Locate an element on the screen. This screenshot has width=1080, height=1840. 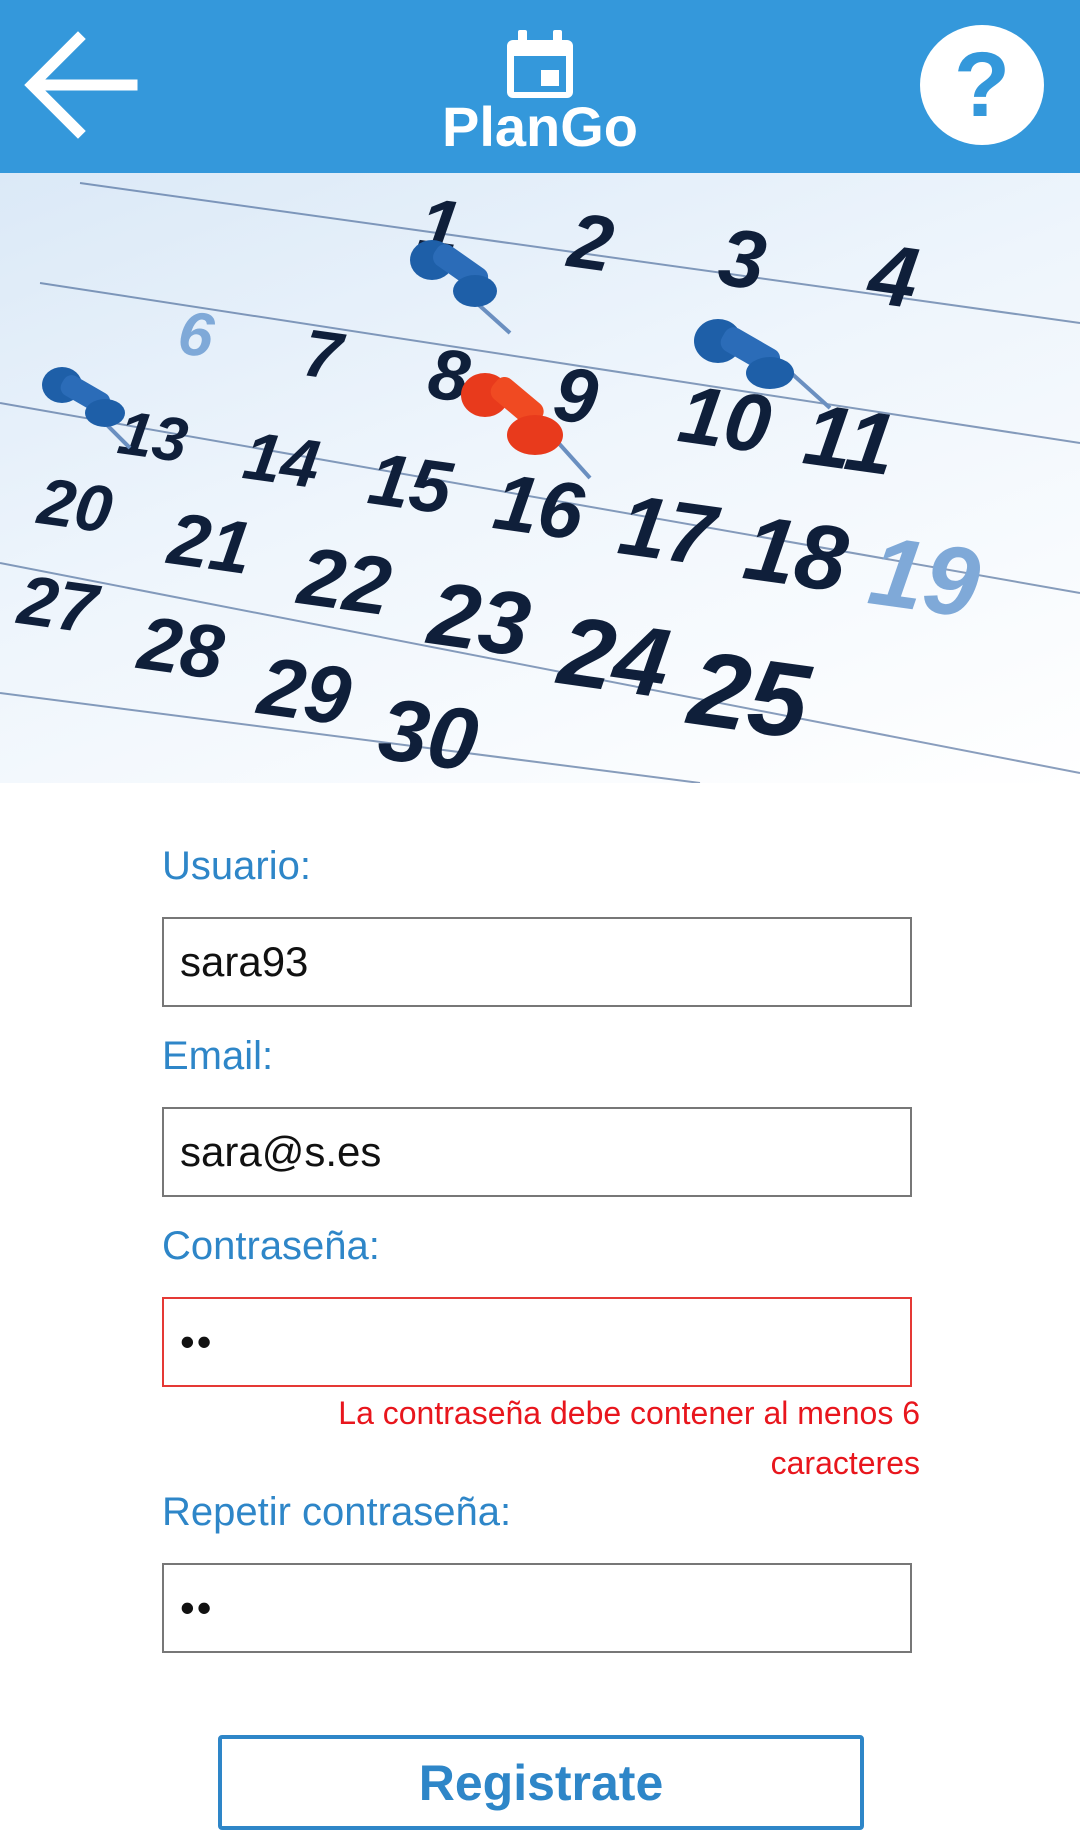
calendar-day-17: 17 is located at coordinates (669, 530).